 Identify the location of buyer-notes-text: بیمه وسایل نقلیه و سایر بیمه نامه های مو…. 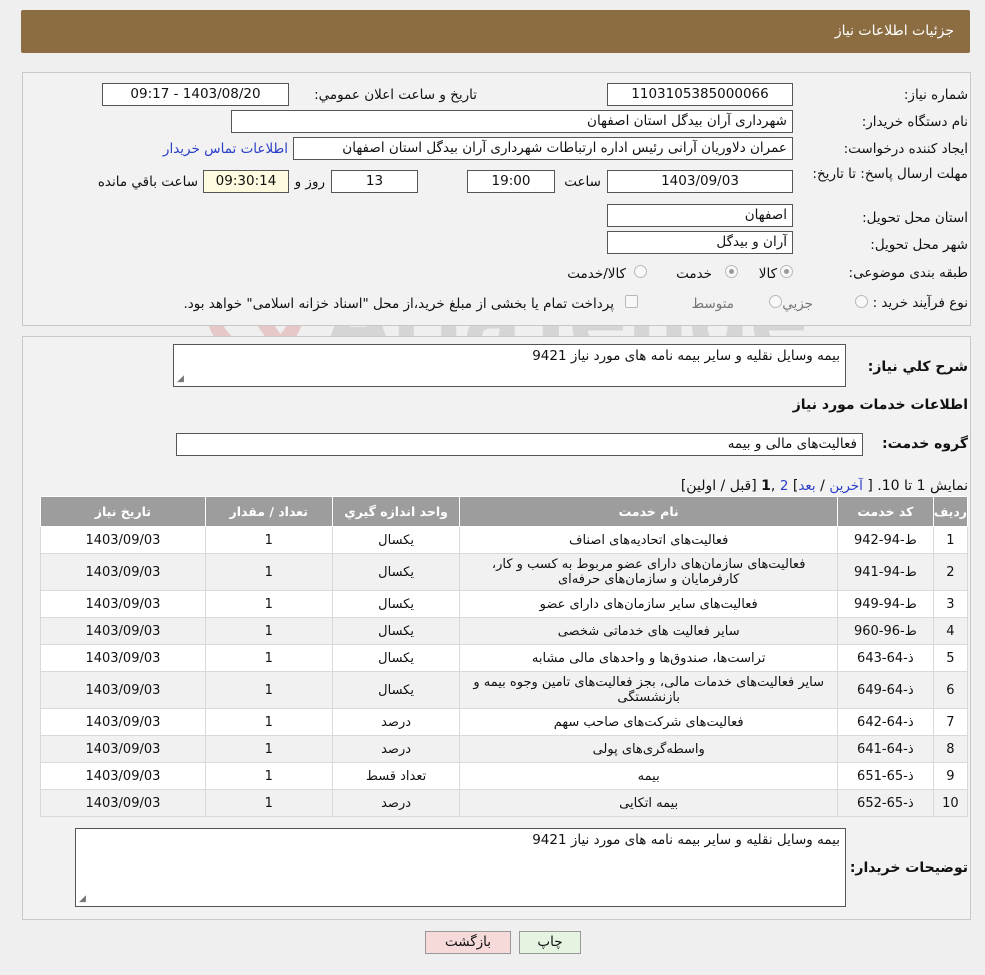
(686, 840).